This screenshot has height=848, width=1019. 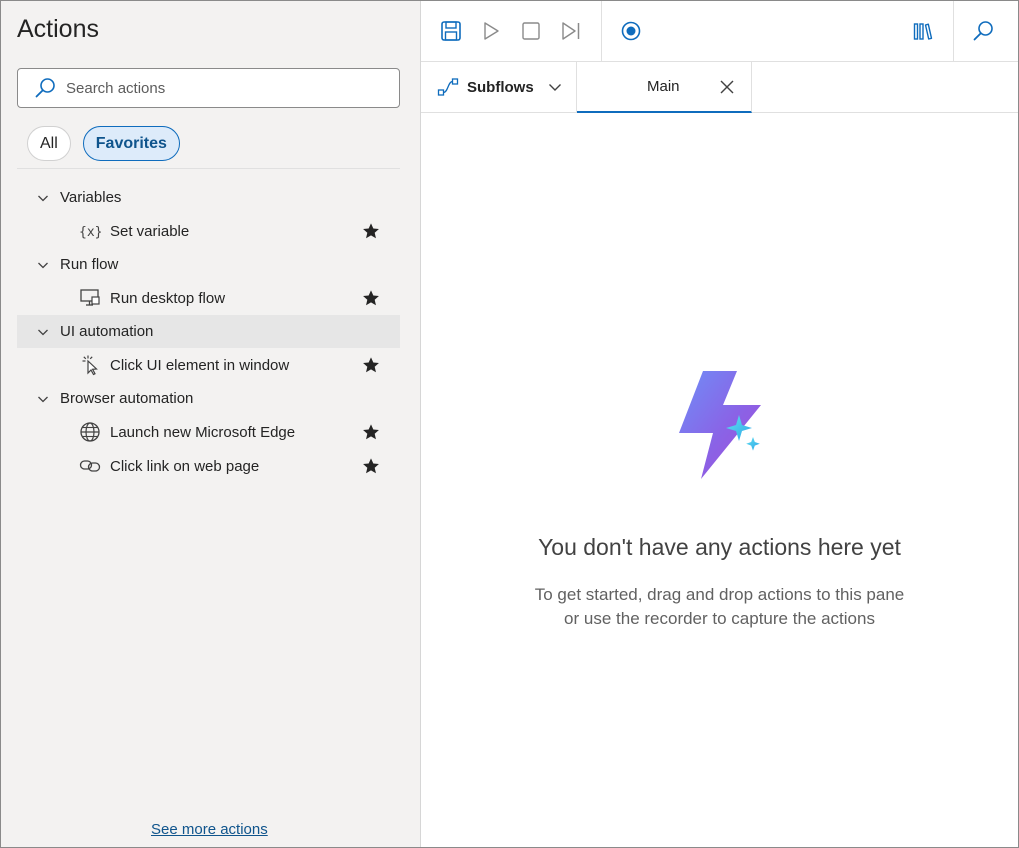 What do you see at coordinates (726, 428) in the screenshot?
I see `lightning-sparkle-illustration` at bounding box center [726, 428].